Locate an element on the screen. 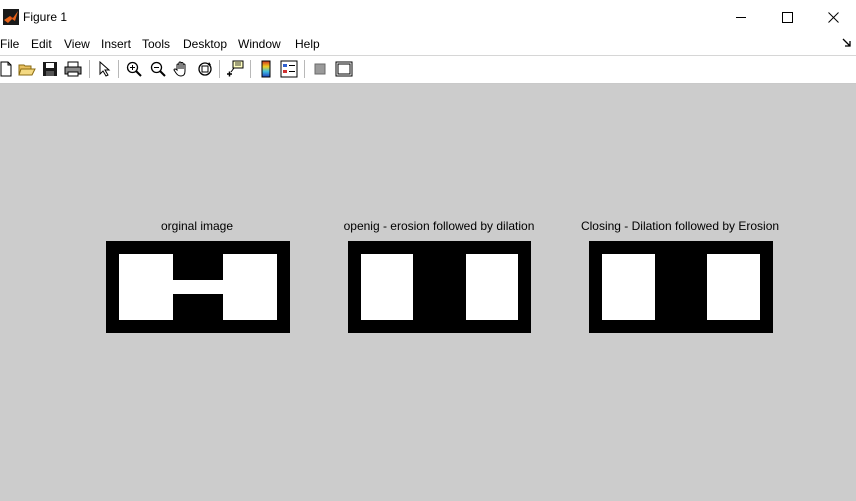  maximize-icon is located at coordinates (787, 17).